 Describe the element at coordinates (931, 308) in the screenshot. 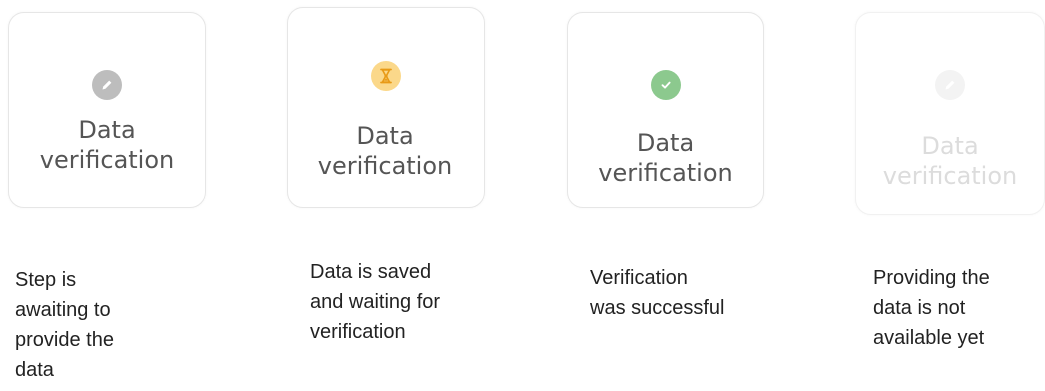

I see `step-caption-disabled: Providing the data is not available yet` at that location.